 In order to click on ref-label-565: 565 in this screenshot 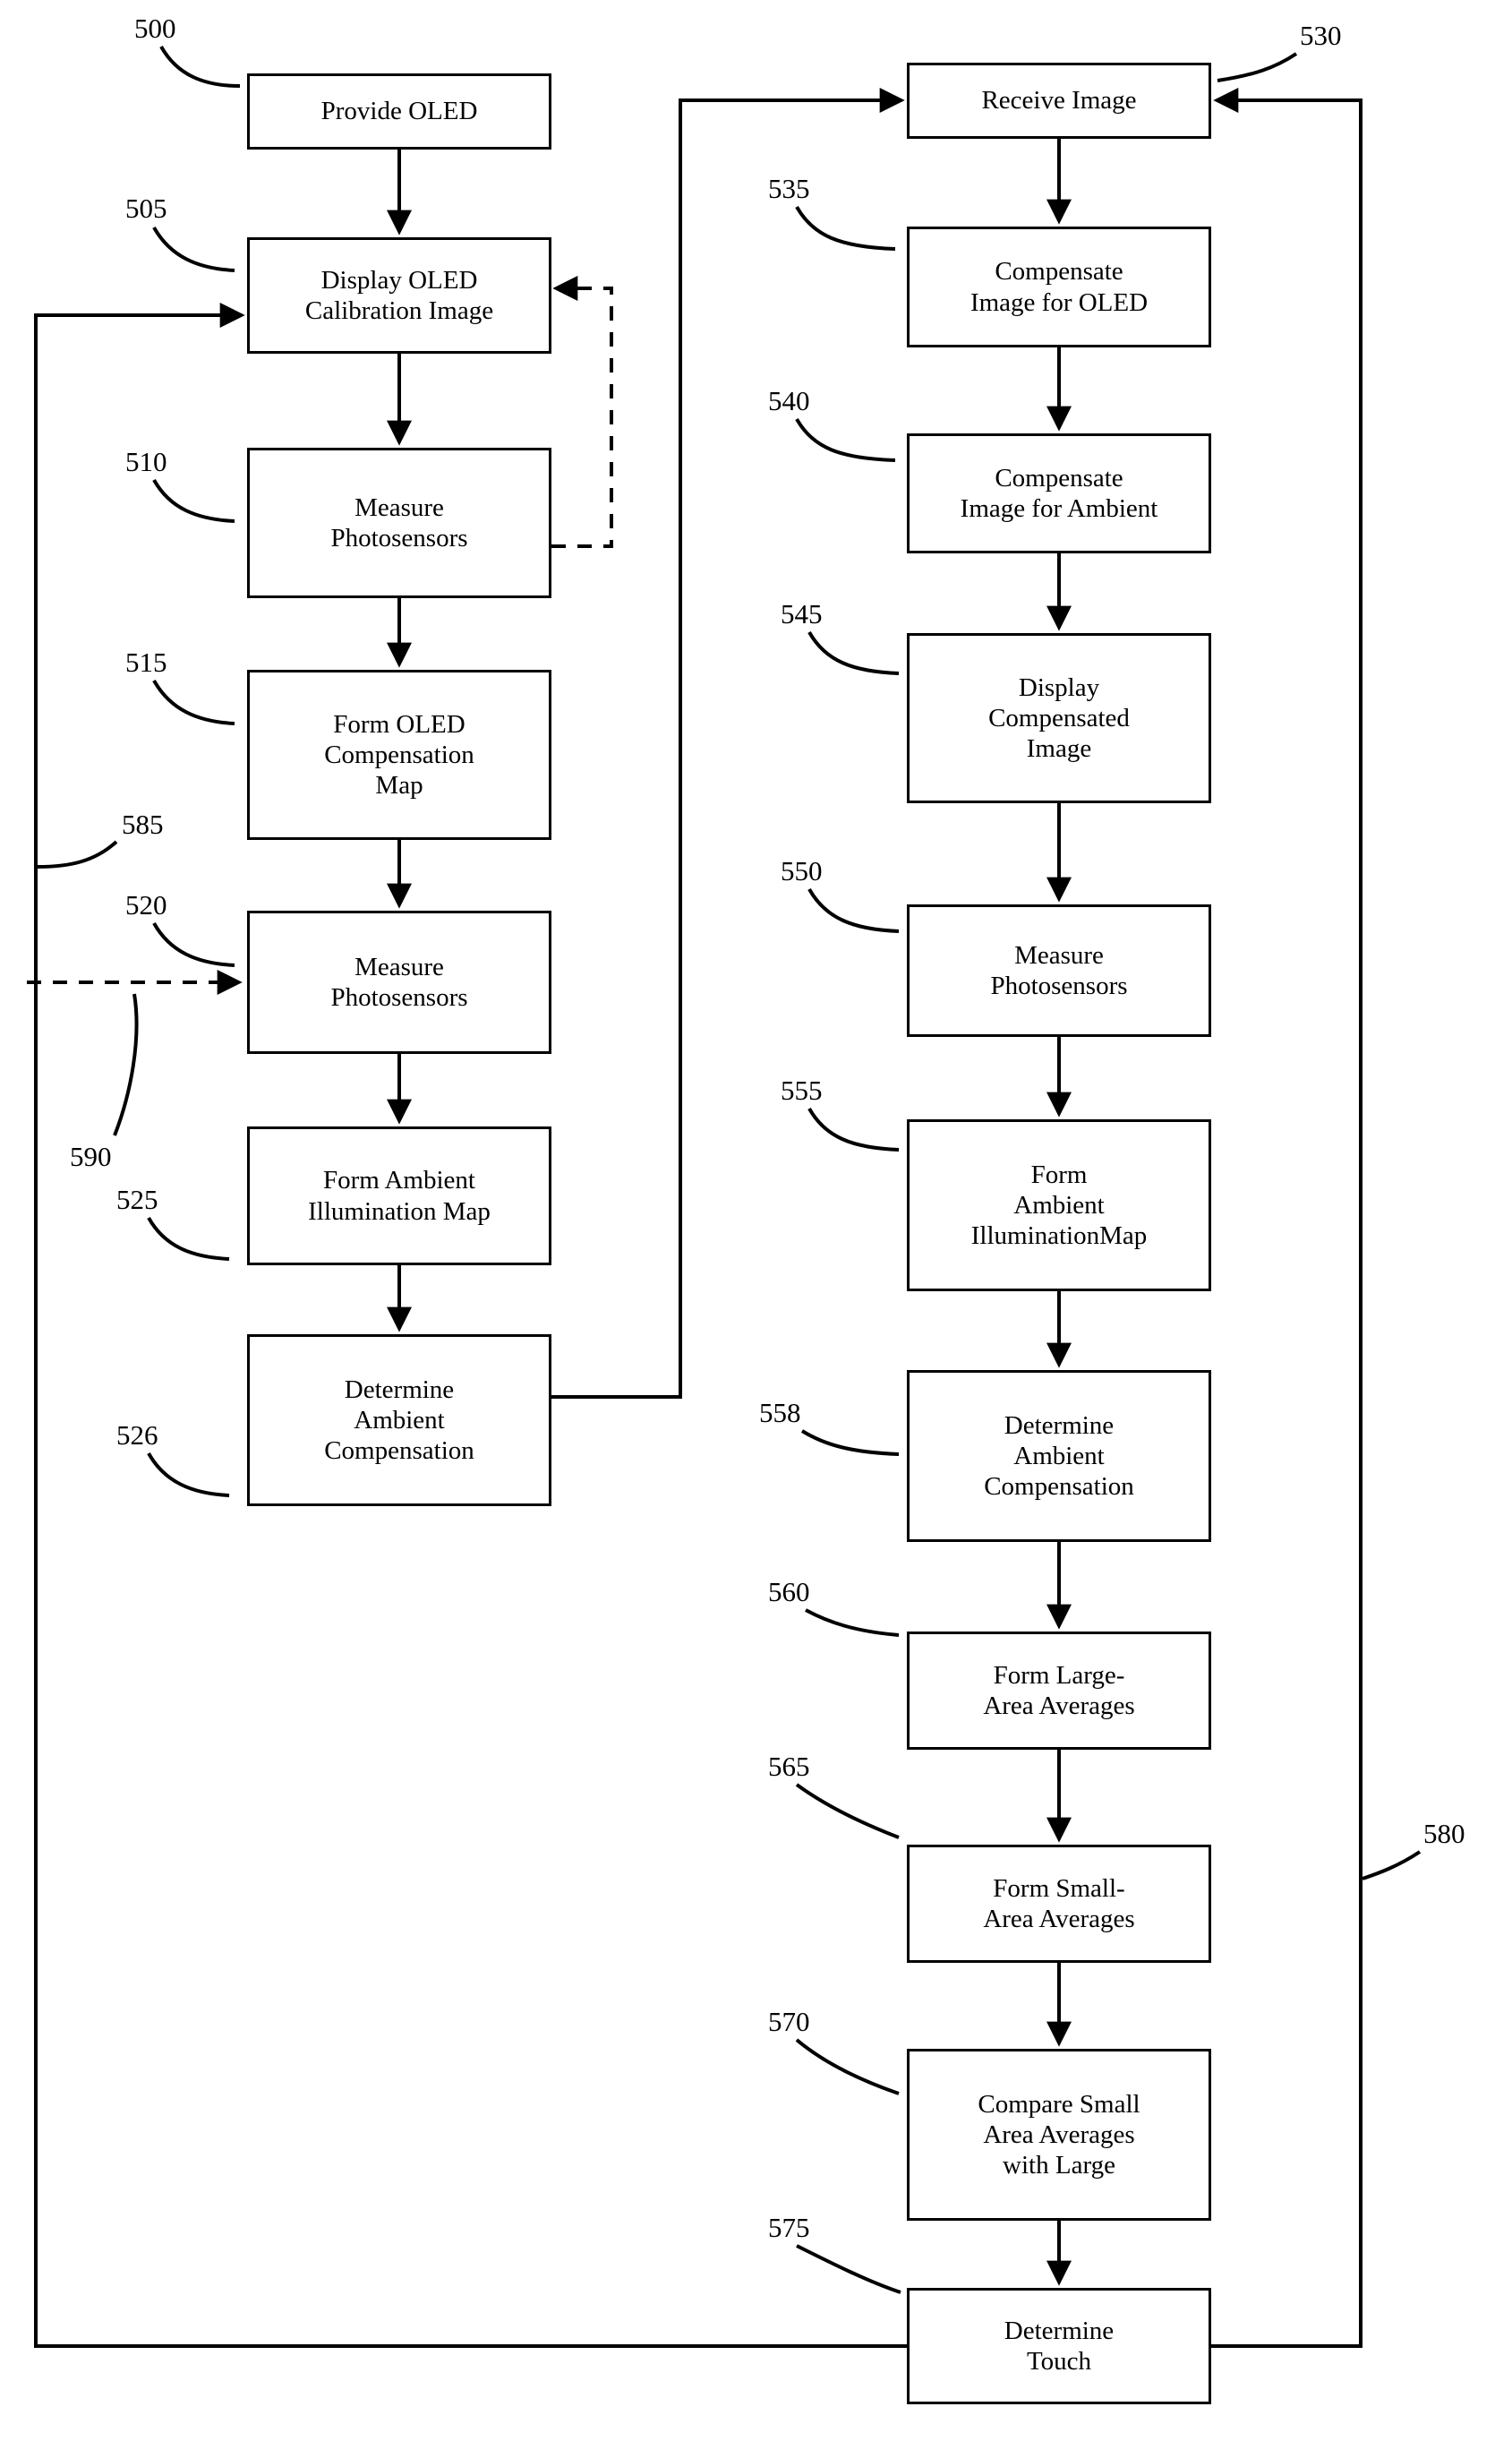, I will do `click(789, 1766)`.